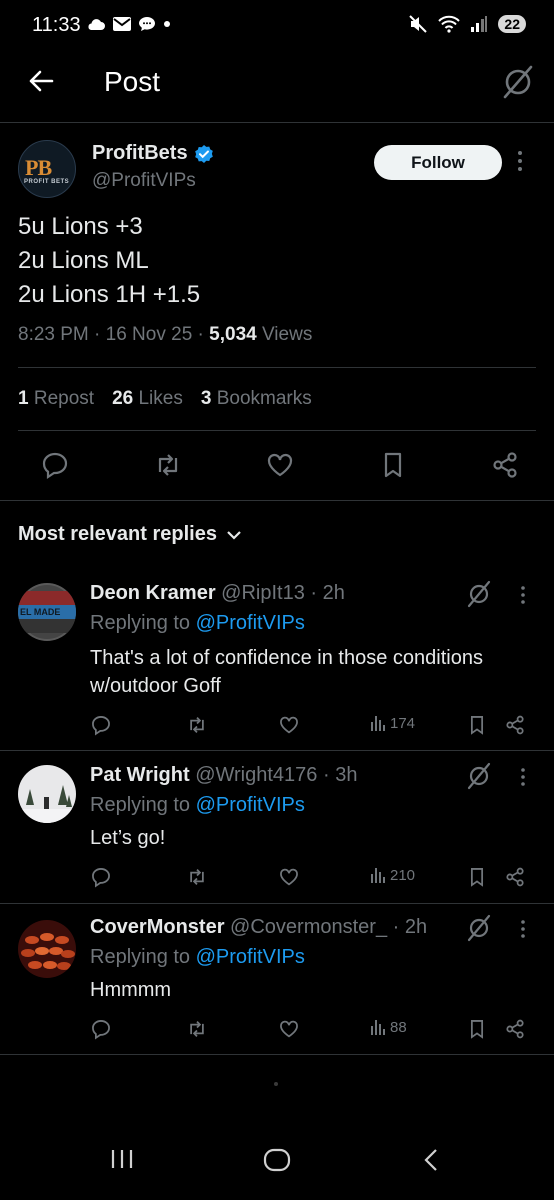  Describe the element at coordinates (284, 334) in the screenshot. I see `views-label: Views` at that location.